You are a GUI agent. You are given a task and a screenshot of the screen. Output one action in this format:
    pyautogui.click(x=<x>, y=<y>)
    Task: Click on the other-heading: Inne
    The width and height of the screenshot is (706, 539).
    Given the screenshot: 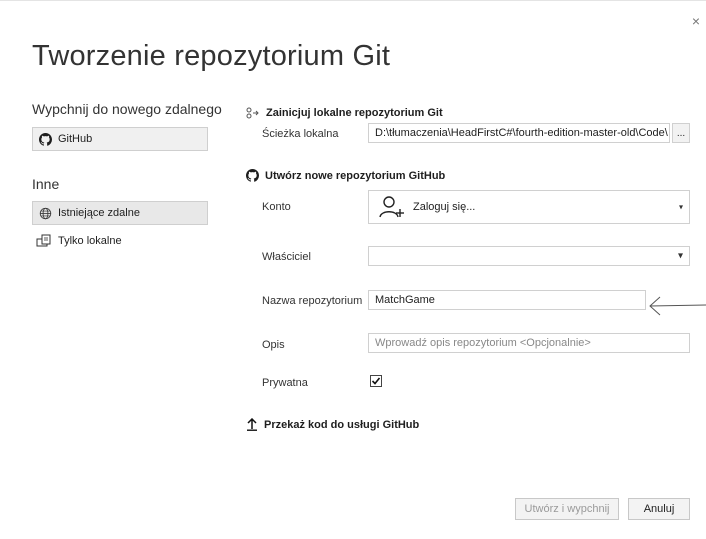 What is the action you would take?
    pyautogui.click(x=46, y=184)
    